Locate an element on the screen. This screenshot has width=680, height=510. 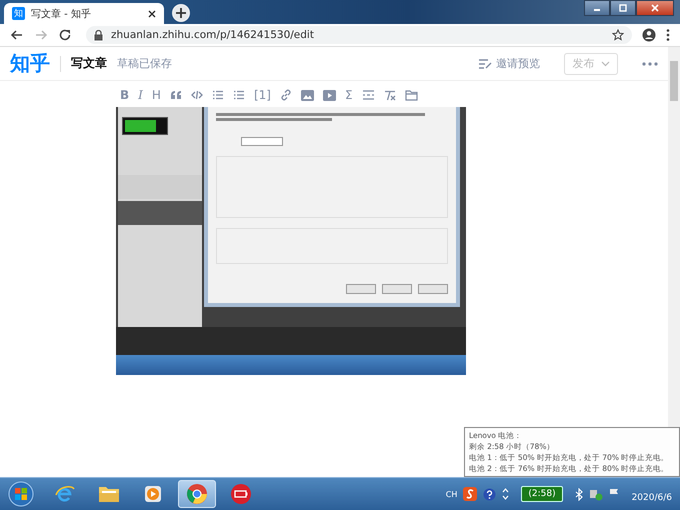
minimize-button is located at coordinates (597, 8).